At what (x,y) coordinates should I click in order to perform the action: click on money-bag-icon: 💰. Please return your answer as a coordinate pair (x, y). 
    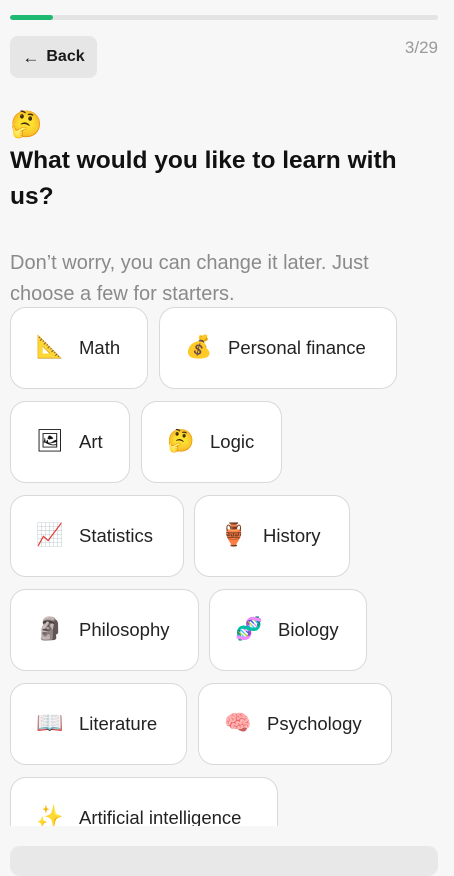
    Looking at the image, I should click on (199, 347).